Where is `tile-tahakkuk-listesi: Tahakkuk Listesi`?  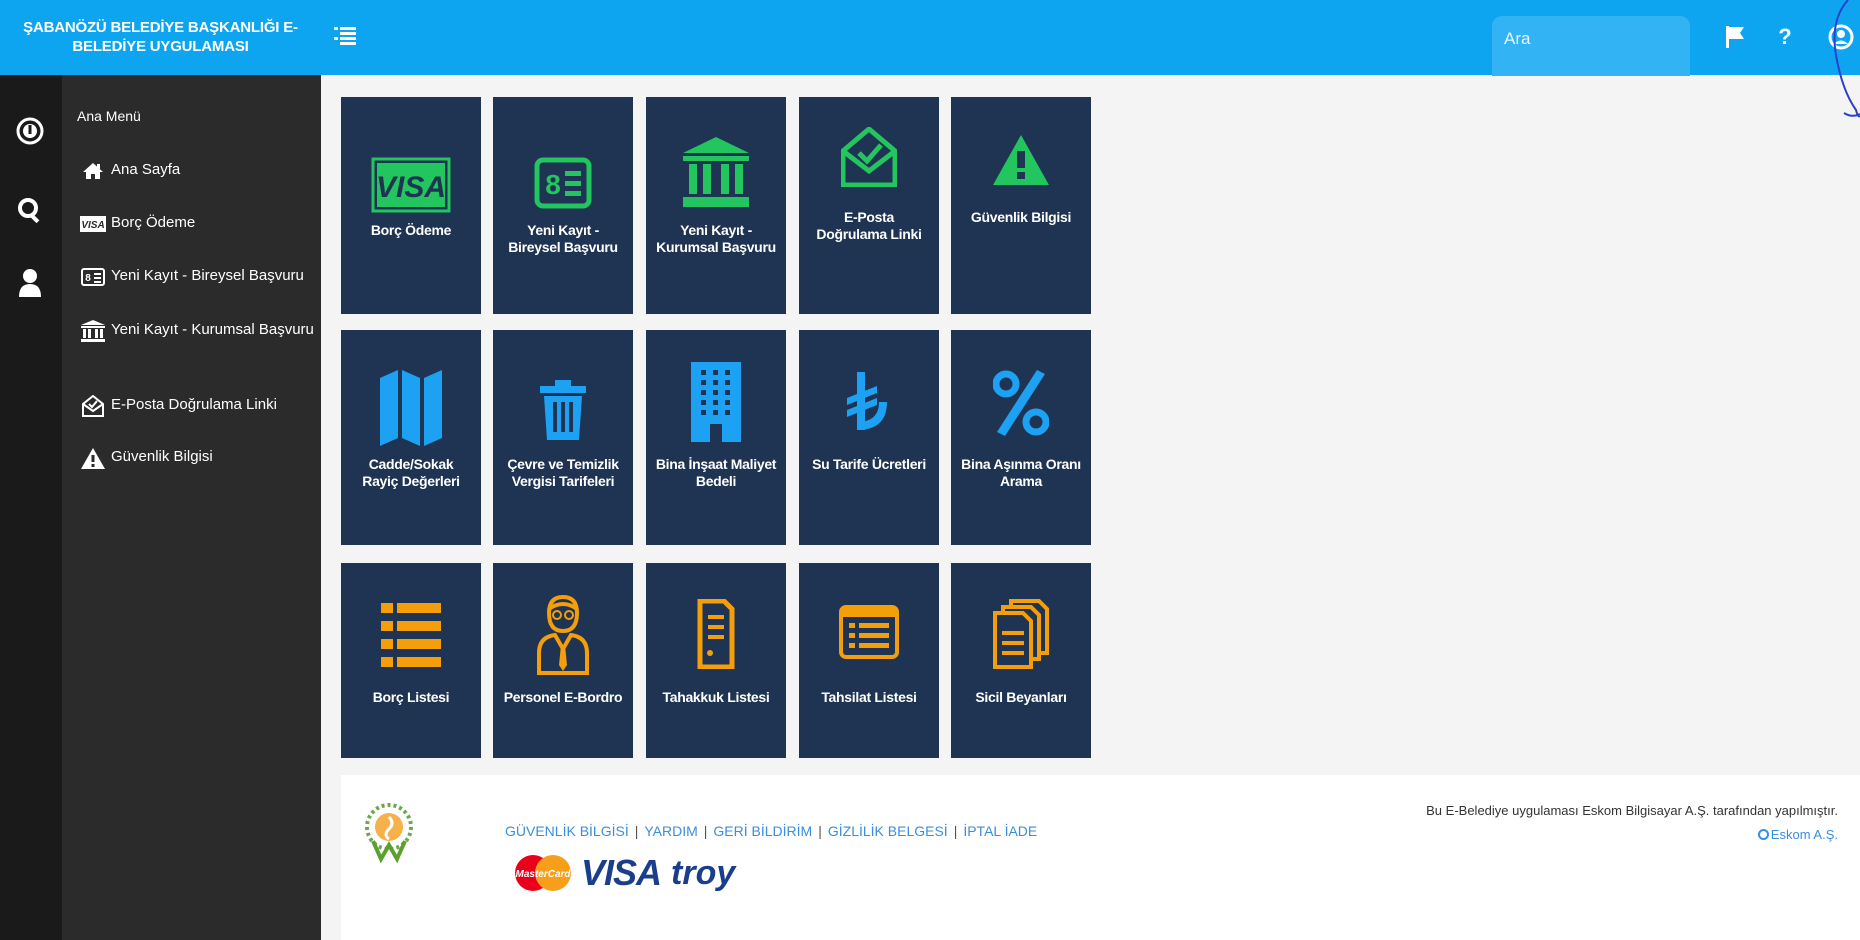 tile-tahakkuk-listesi: Tahakkuk Listesi is located at coordinates (716, 660).